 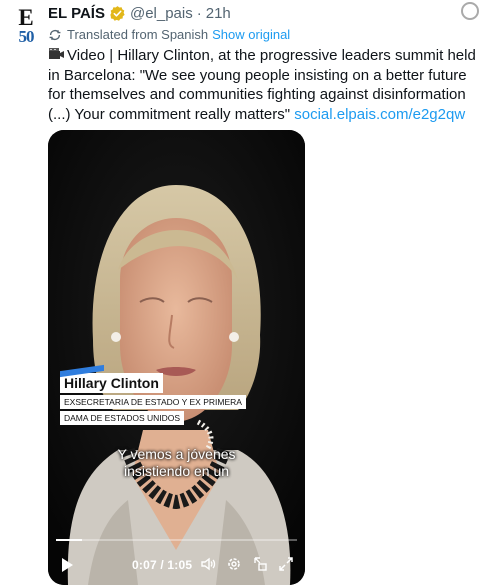 What do you see at coordinates (111, 383) in the screenshot?
I see `lower-third-name: Hillary Clinton` at bounding box center [111, 383].